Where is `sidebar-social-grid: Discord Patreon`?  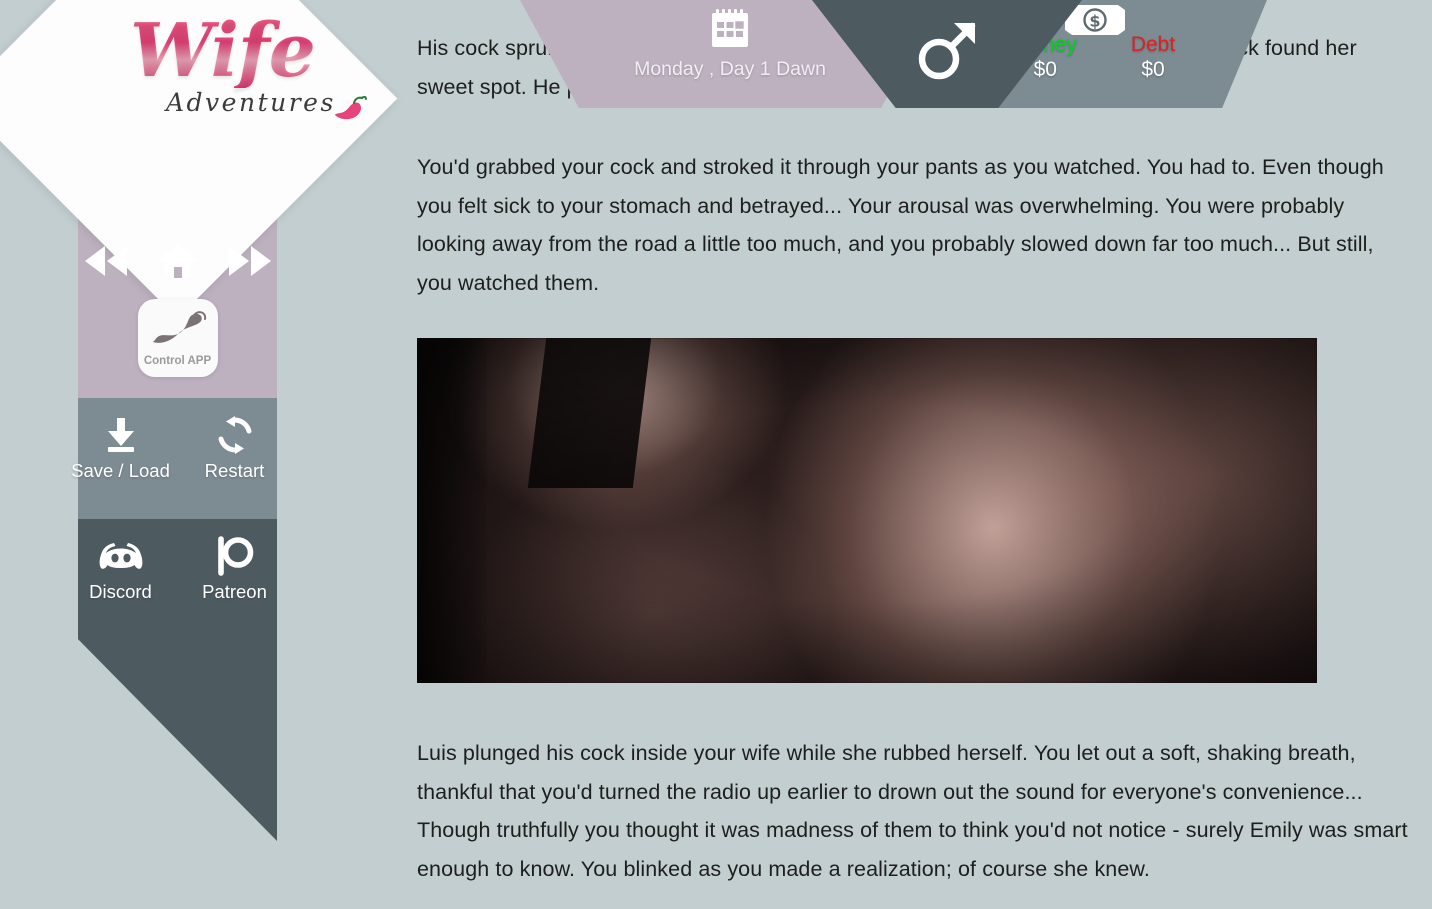 sidebar-social-grid: Discord Patreon is located at coordinates (177, 568).